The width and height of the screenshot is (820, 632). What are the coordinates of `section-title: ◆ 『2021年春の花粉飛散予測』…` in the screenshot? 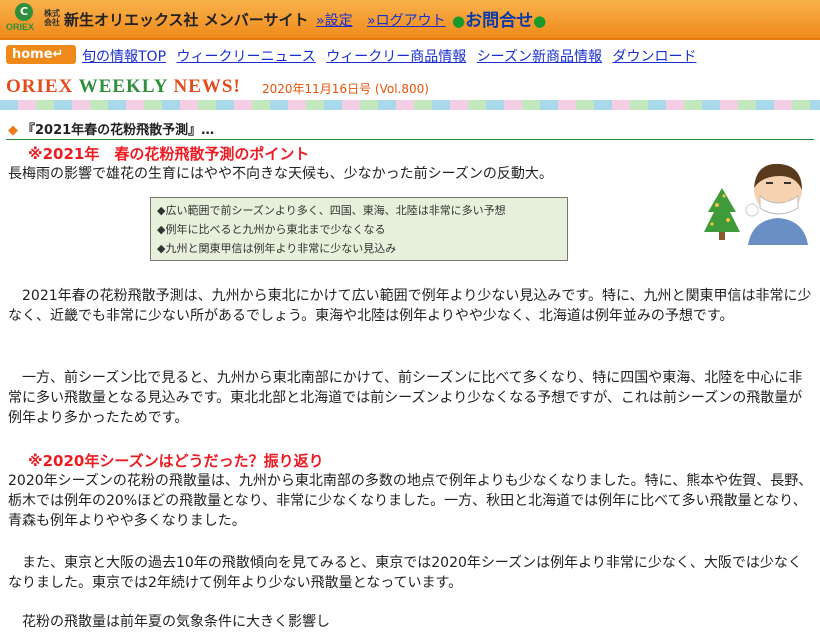 It's located at (111, 128).